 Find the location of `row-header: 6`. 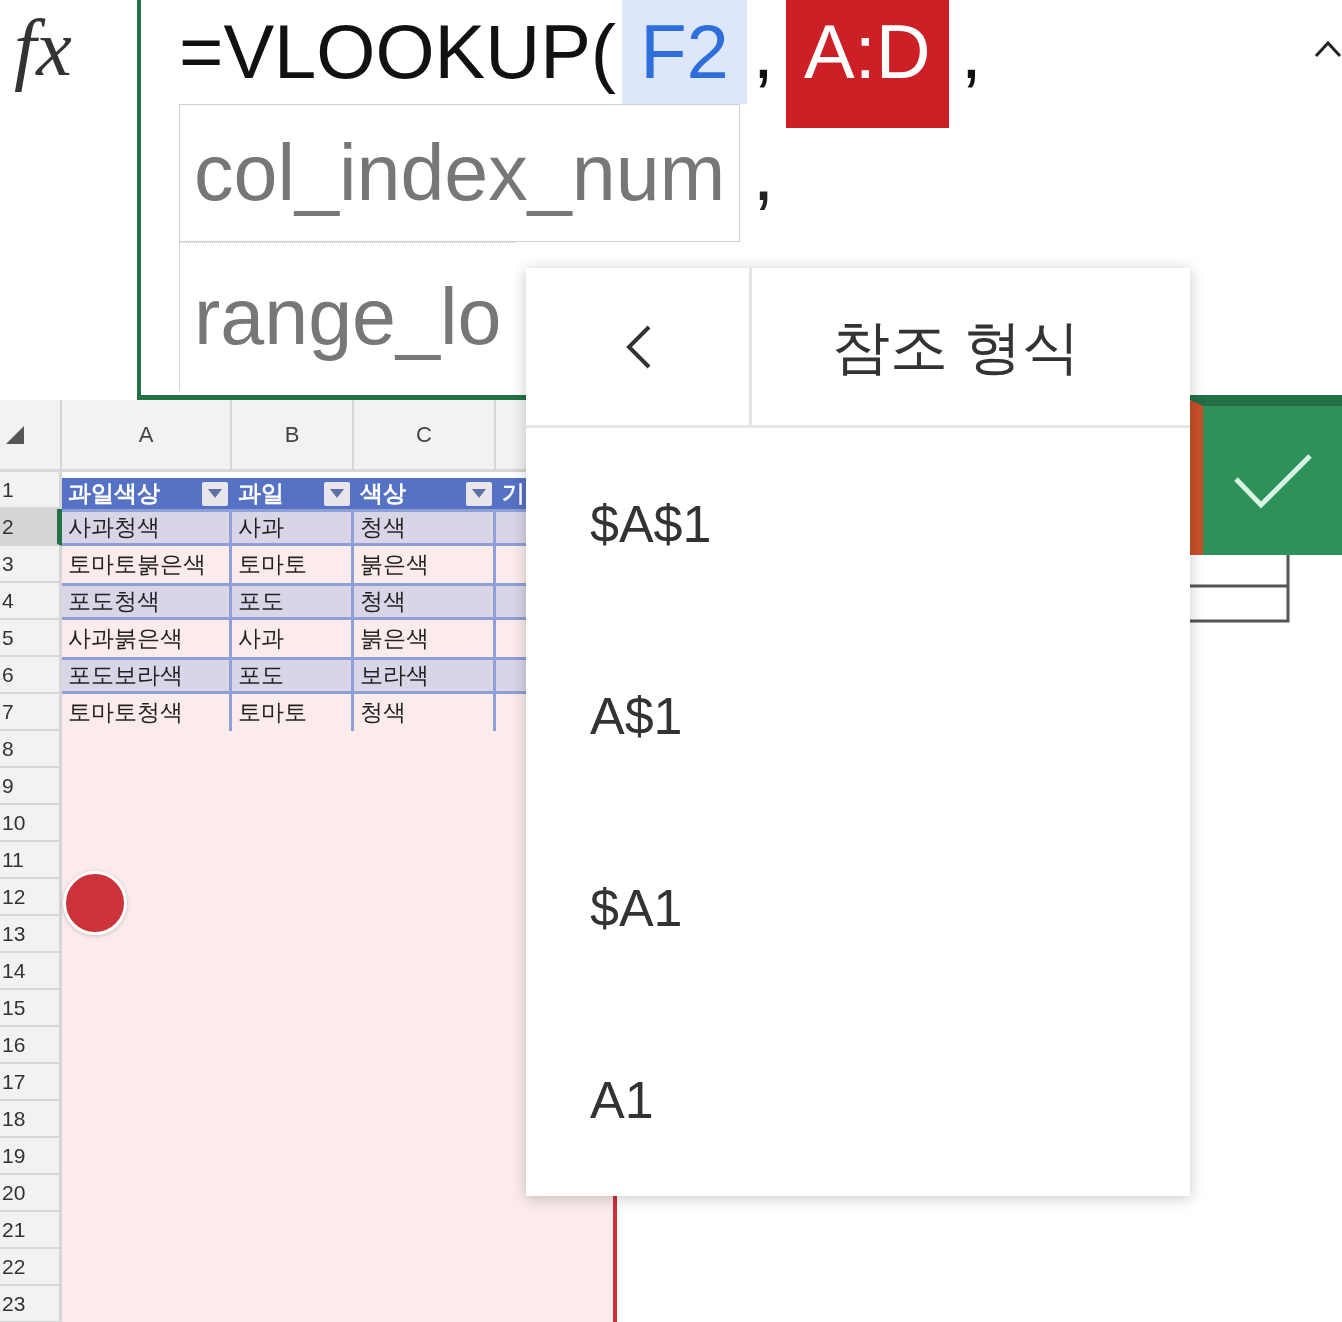

row-header: 6 is located at coordinates (31, 675).